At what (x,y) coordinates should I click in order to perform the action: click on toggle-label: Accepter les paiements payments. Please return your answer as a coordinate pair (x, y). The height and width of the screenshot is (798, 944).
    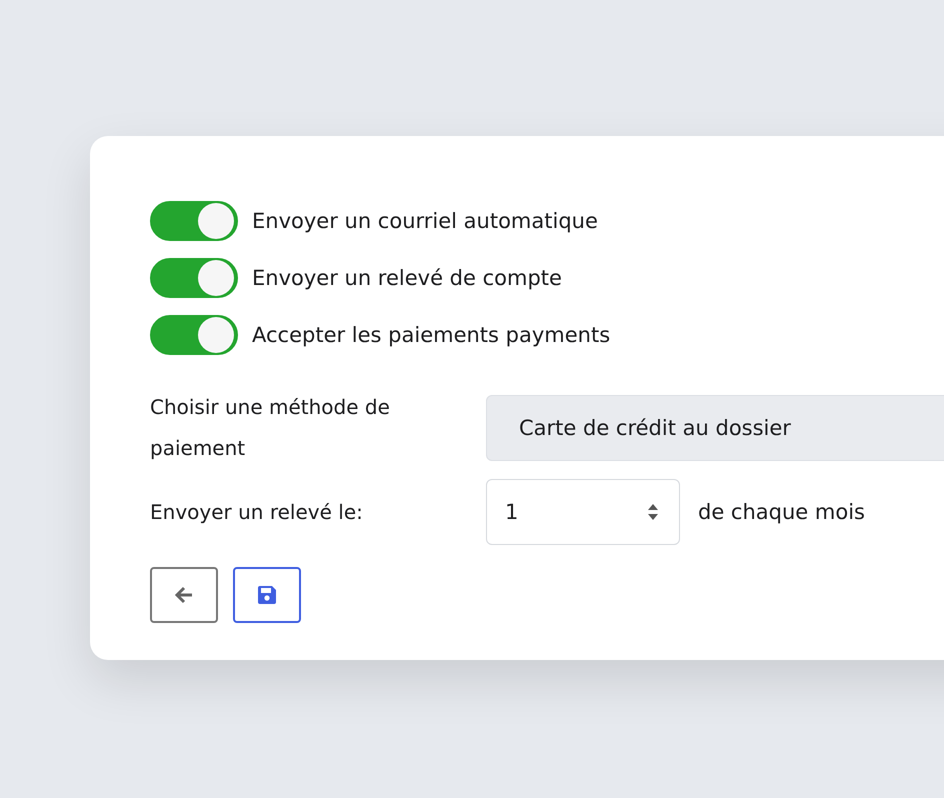
    Looking at the image, I should click on (431, 334).